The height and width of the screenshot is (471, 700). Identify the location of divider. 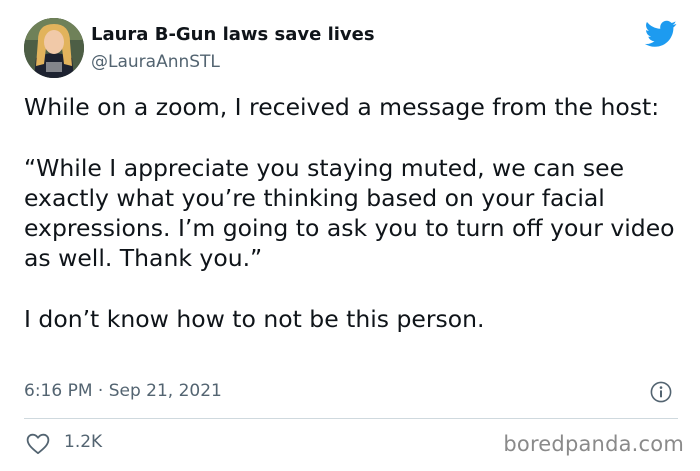
(351, 418).